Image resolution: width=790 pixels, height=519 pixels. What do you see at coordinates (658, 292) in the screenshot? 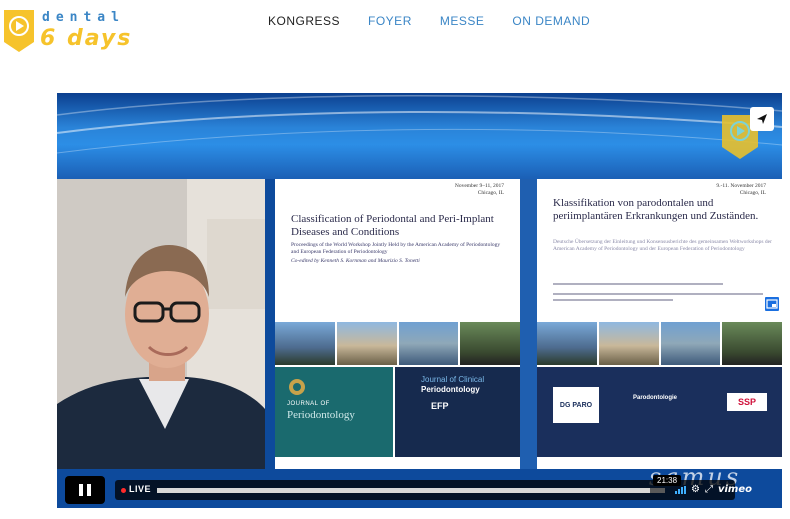
I see `slide-credits-lines` at bounding box center [658, 292].